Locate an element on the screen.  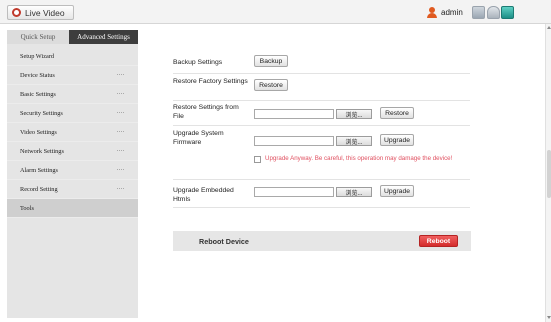
sidebar-item-alarm-settings: Alarm Settings is located at coordinates (72, 170).